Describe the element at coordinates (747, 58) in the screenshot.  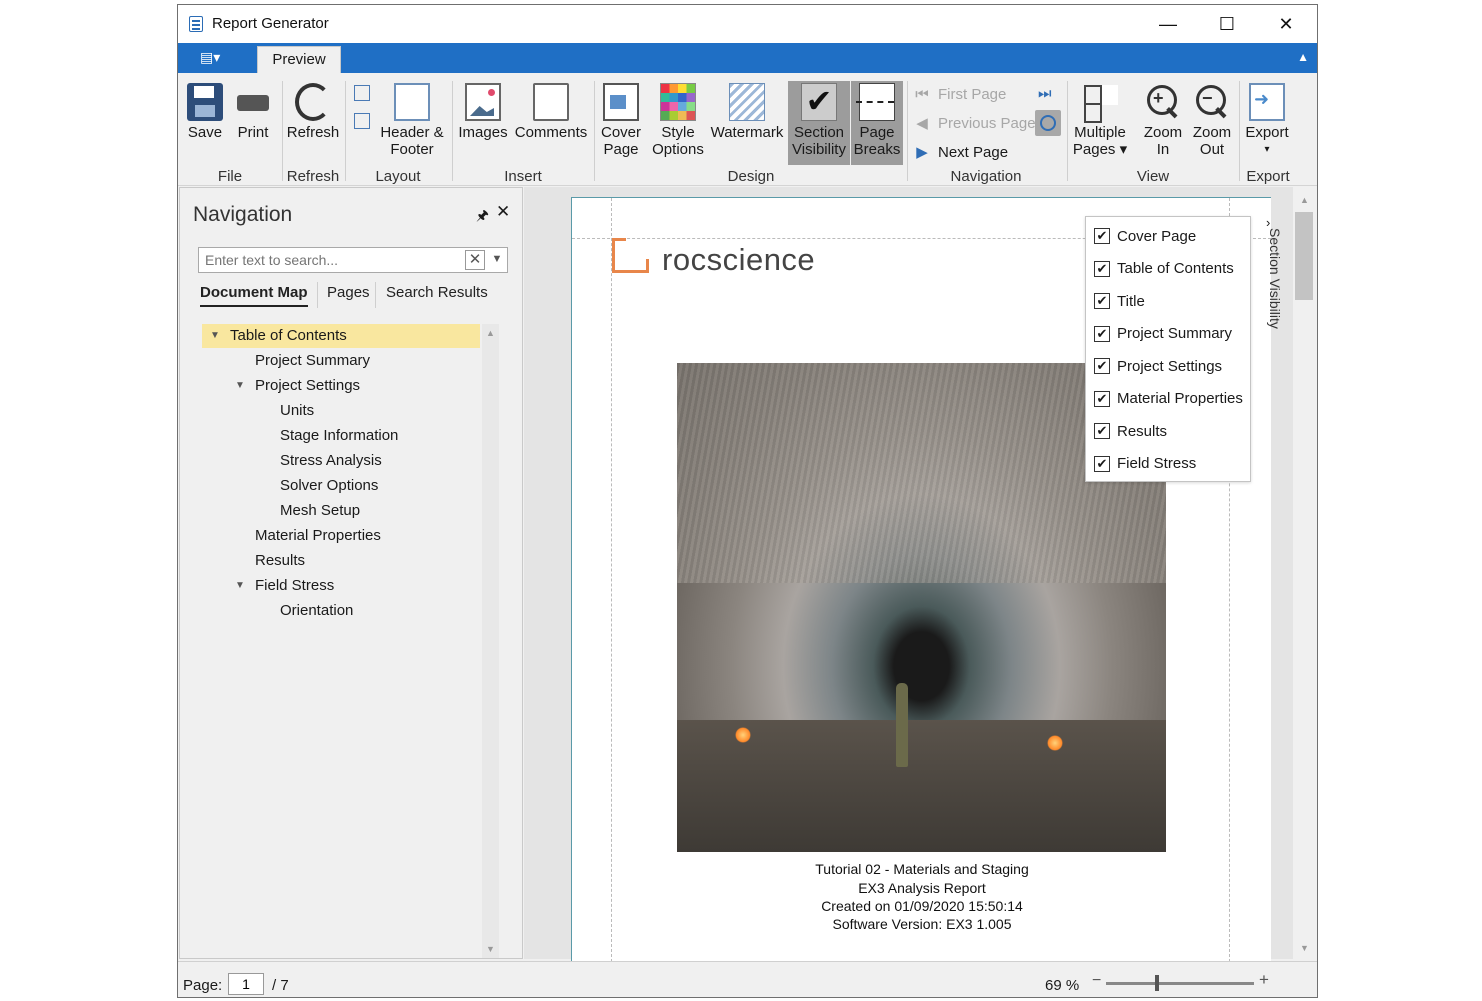
I see `ribbon-tab-strip: ▤▾ Preview ▲` at that location.